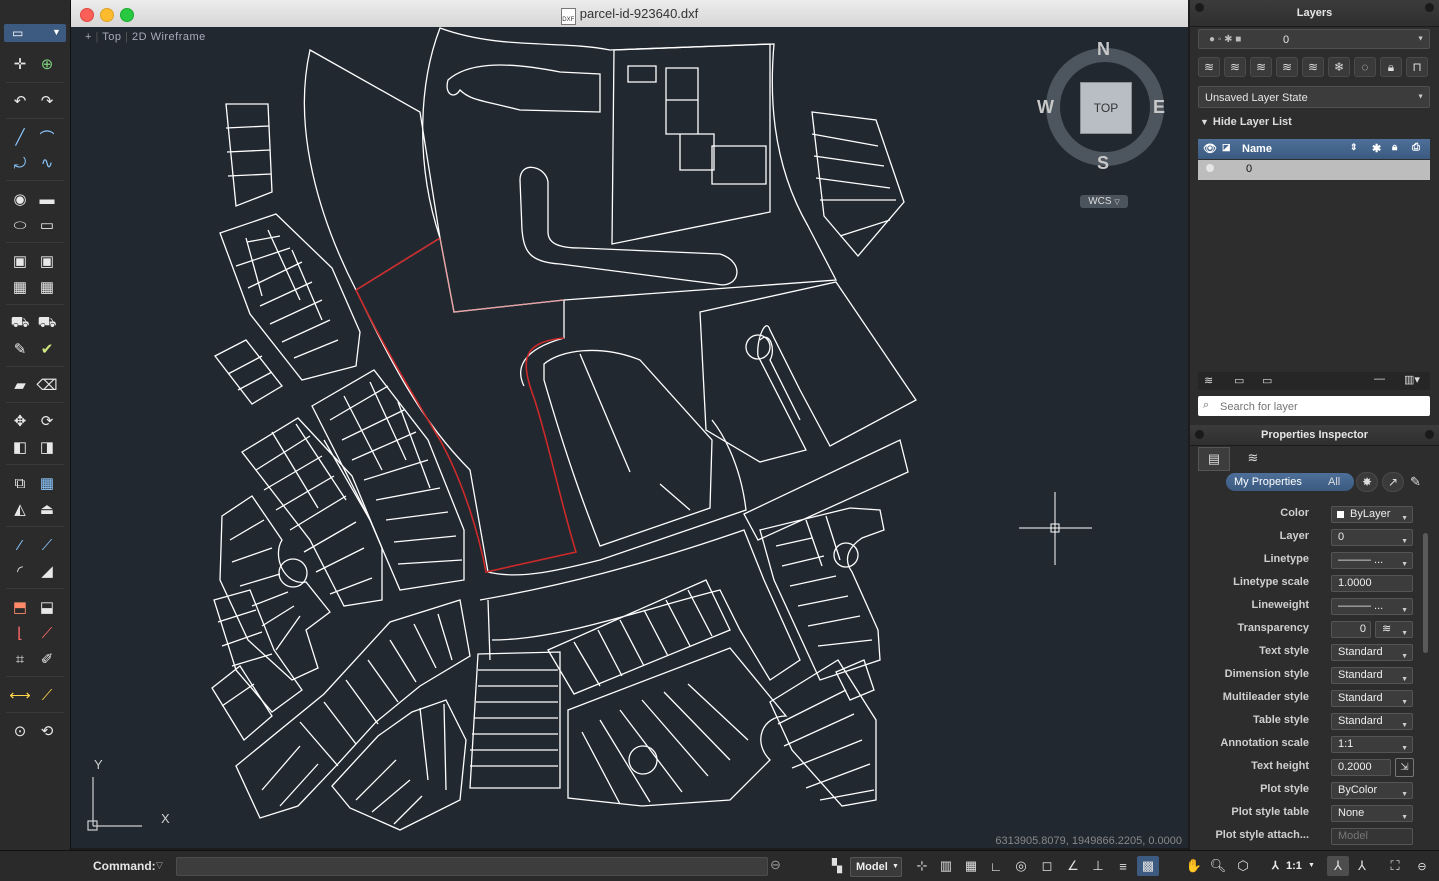 The image size is (1439, 881). Describe the element at coordinates (1073, 866) in the screenshot. I see `object-snap-tracking-icon: ∠` at that location.